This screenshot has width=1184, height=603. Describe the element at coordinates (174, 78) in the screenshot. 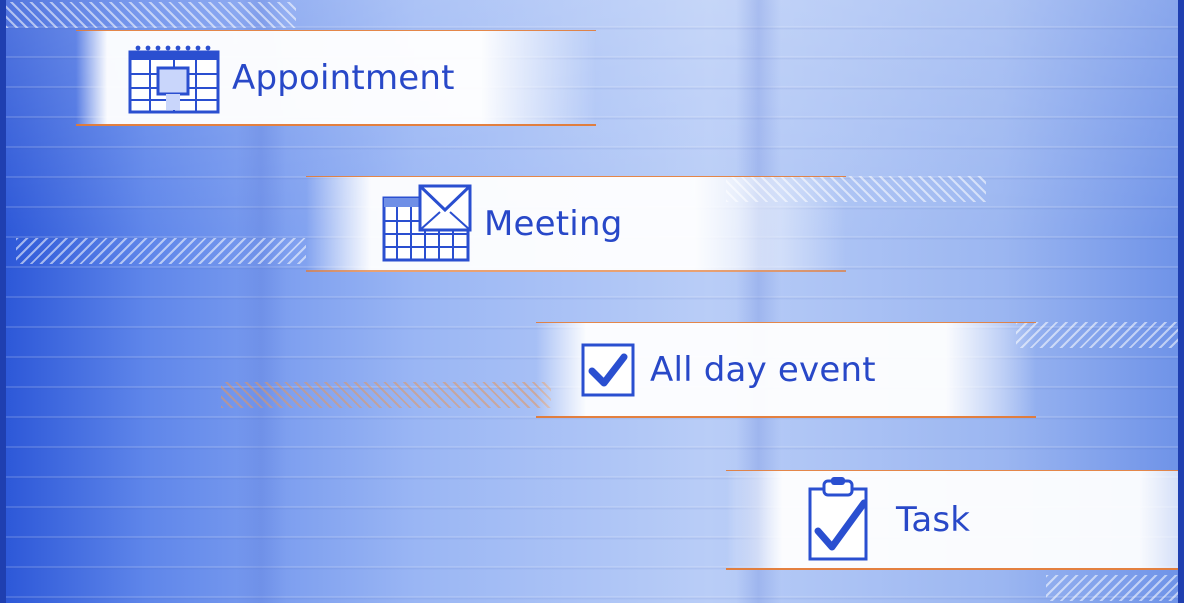

I see `calendar-day-icon` at that location.